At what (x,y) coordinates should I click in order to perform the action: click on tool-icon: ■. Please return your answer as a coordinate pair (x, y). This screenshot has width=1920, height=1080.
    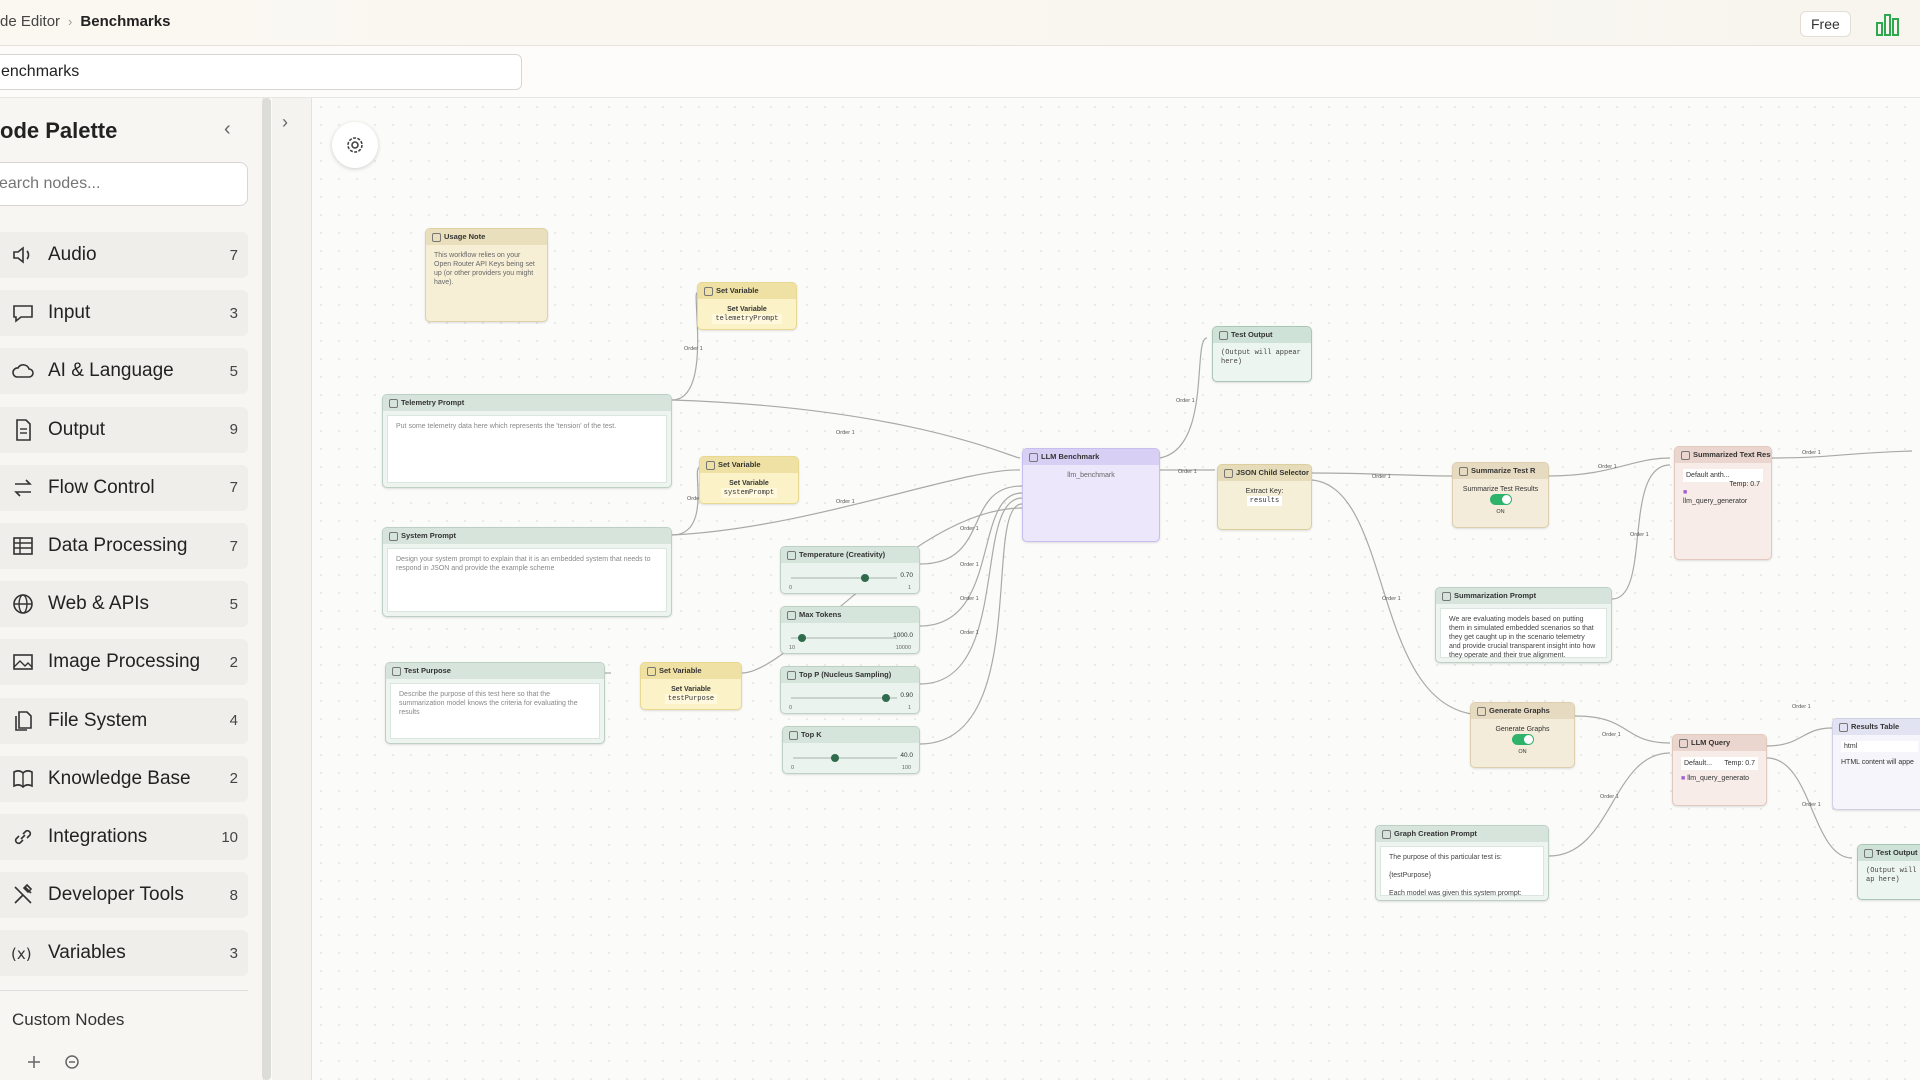
    Looking at the image, I should click on (1685, 492).